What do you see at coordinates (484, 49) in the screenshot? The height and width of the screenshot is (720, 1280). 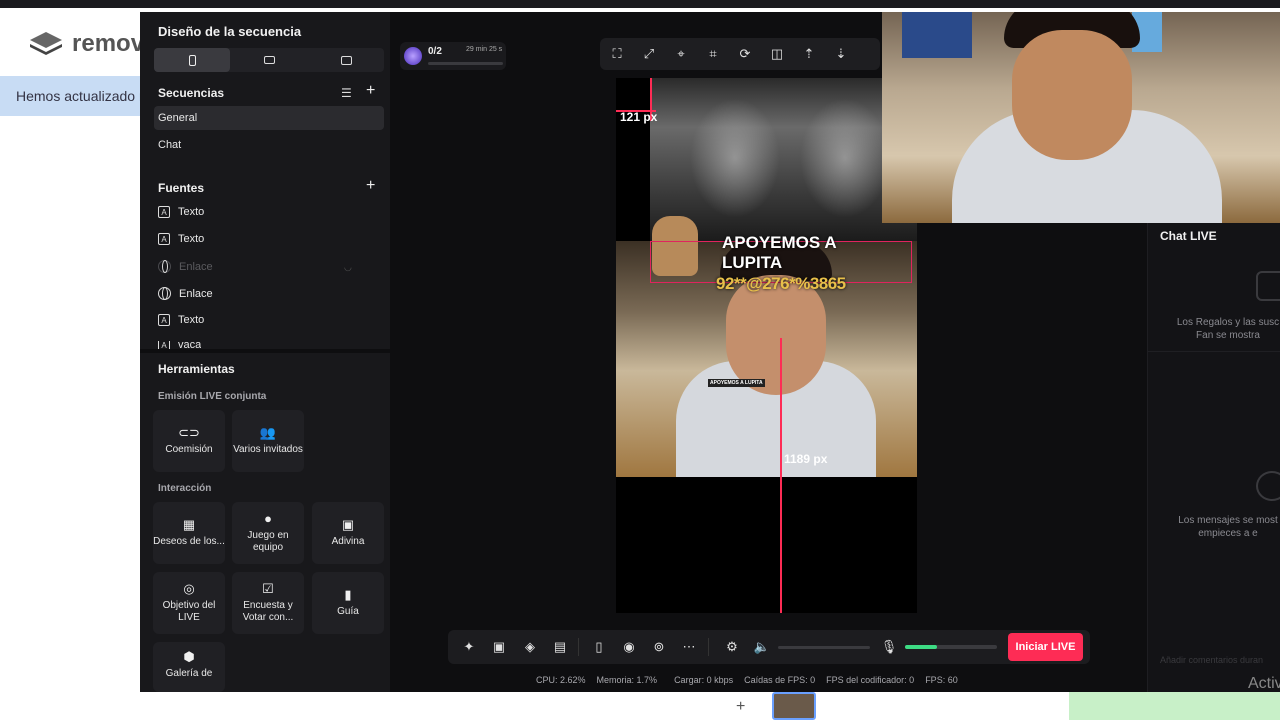 I see `goal-time: 29 min 25 s` at bounding box center [484, 49].